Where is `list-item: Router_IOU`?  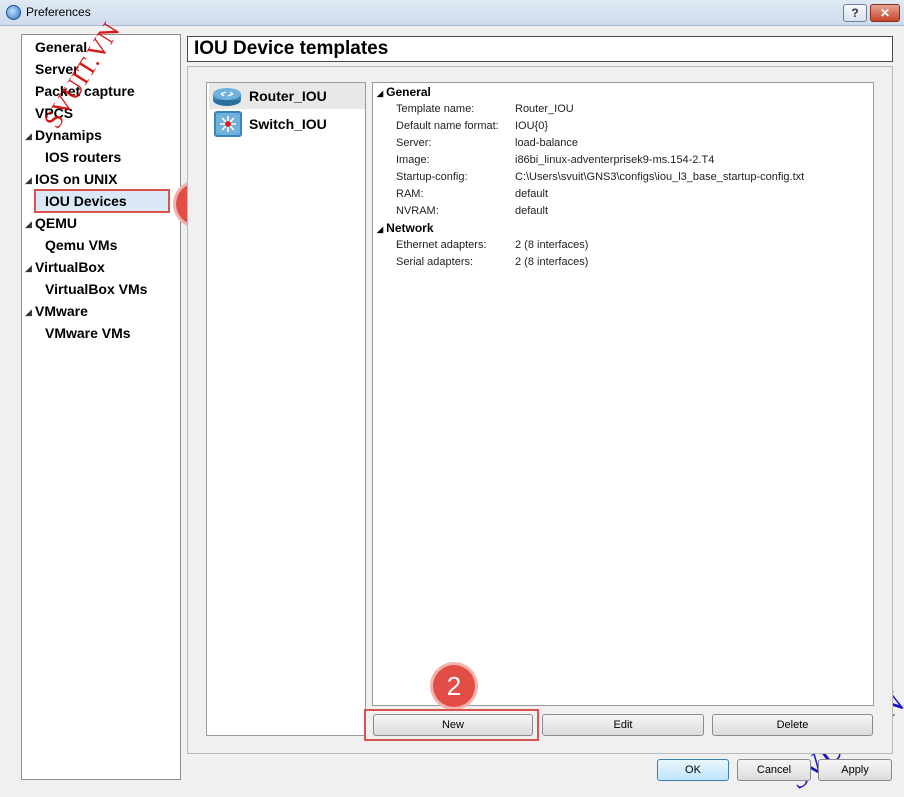 list-item: Router_IOU is located at coordinates (287, 96).